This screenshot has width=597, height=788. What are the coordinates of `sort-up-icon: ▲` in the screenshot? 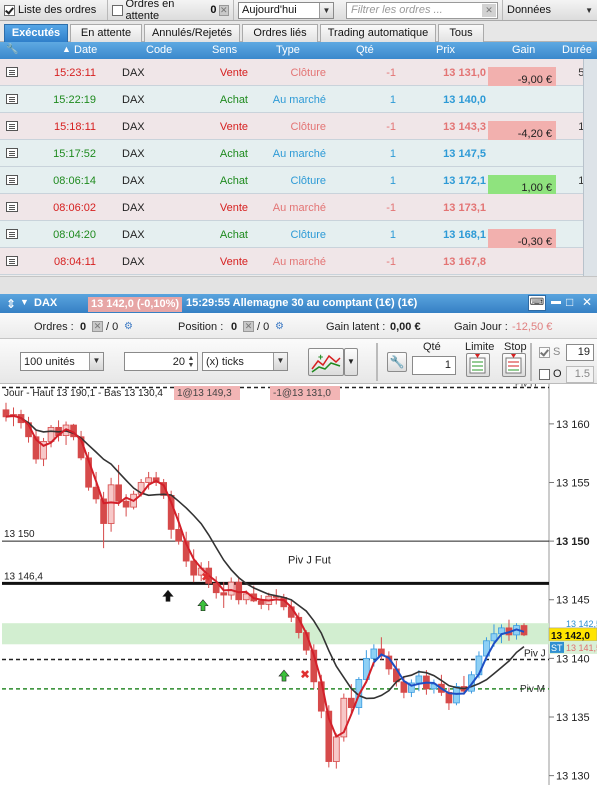 It's located at (66, 49).